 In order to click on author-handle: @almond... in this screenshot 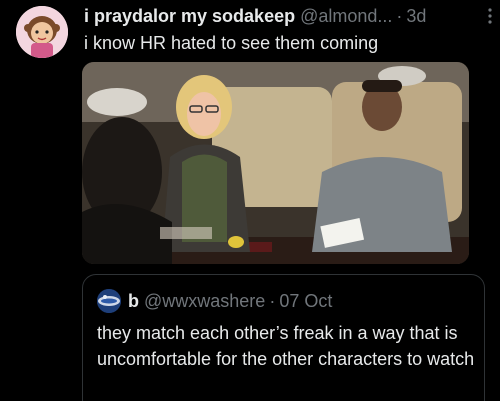, I will do `click(346, 16)`.